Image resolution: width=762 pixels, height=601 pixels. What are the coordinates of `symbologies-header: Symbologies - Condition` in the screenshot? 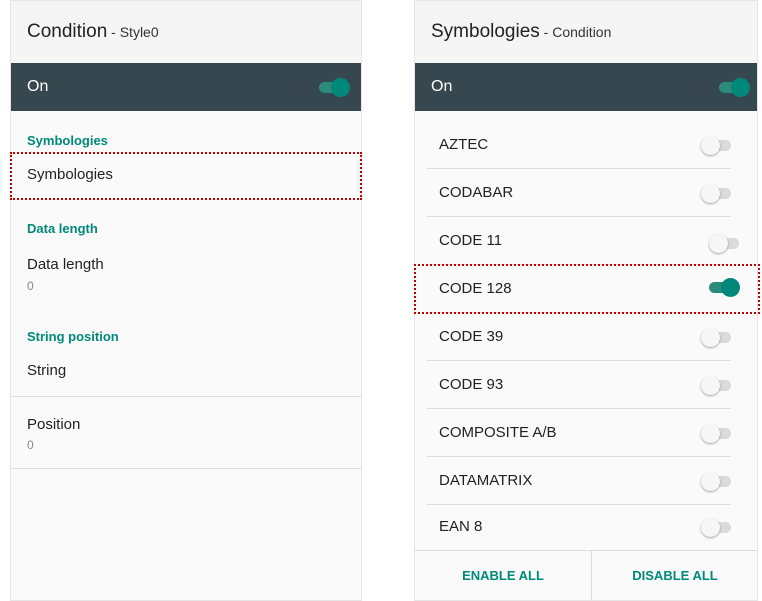 It's located at (586, 32).